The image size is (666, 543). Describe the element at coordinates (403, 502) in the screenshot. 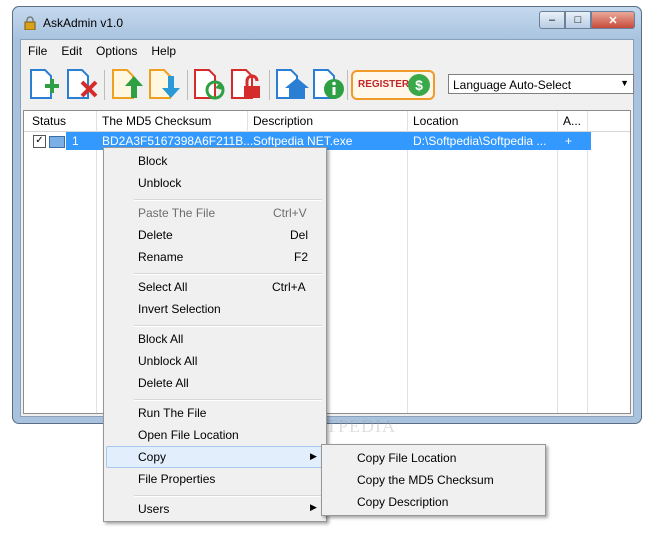

I see `submenu-copy-description-label: Copy Description` at that location.